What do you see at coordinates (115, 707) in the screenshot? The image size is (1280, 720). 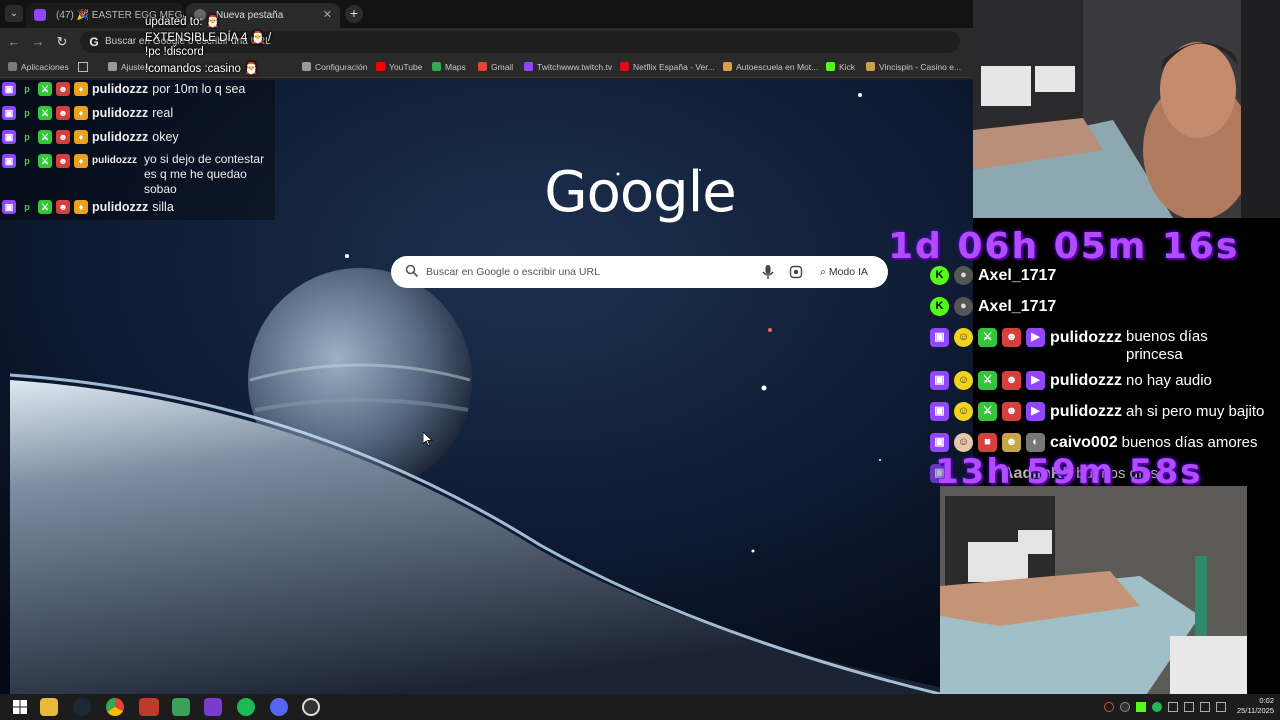 I see `chrome-icon` at bounding box center [115, 707].